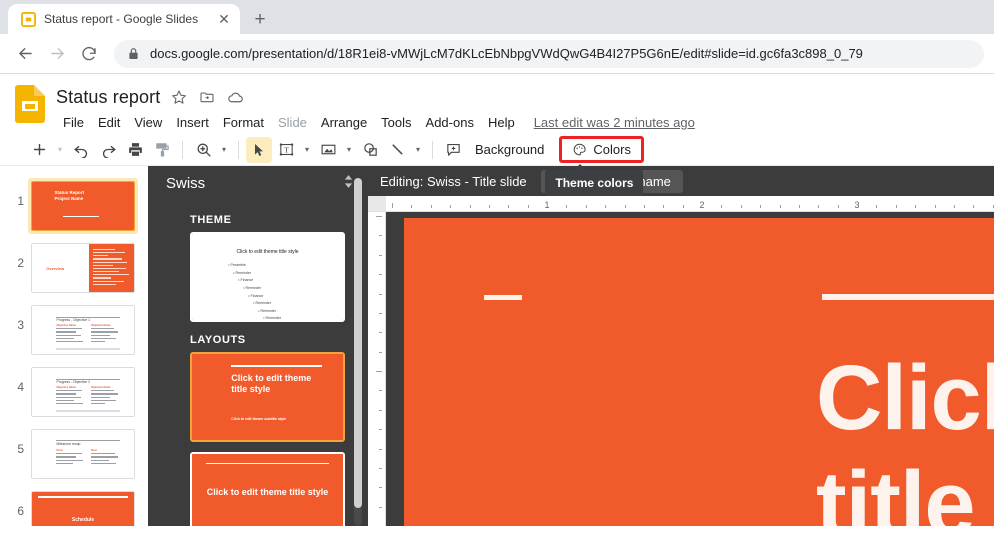 Image resolution: width=994 pixels, height=534 pixels. I want to click on list-item: 4 Progress - Objective 2 Objective Name, so click(74, 391).